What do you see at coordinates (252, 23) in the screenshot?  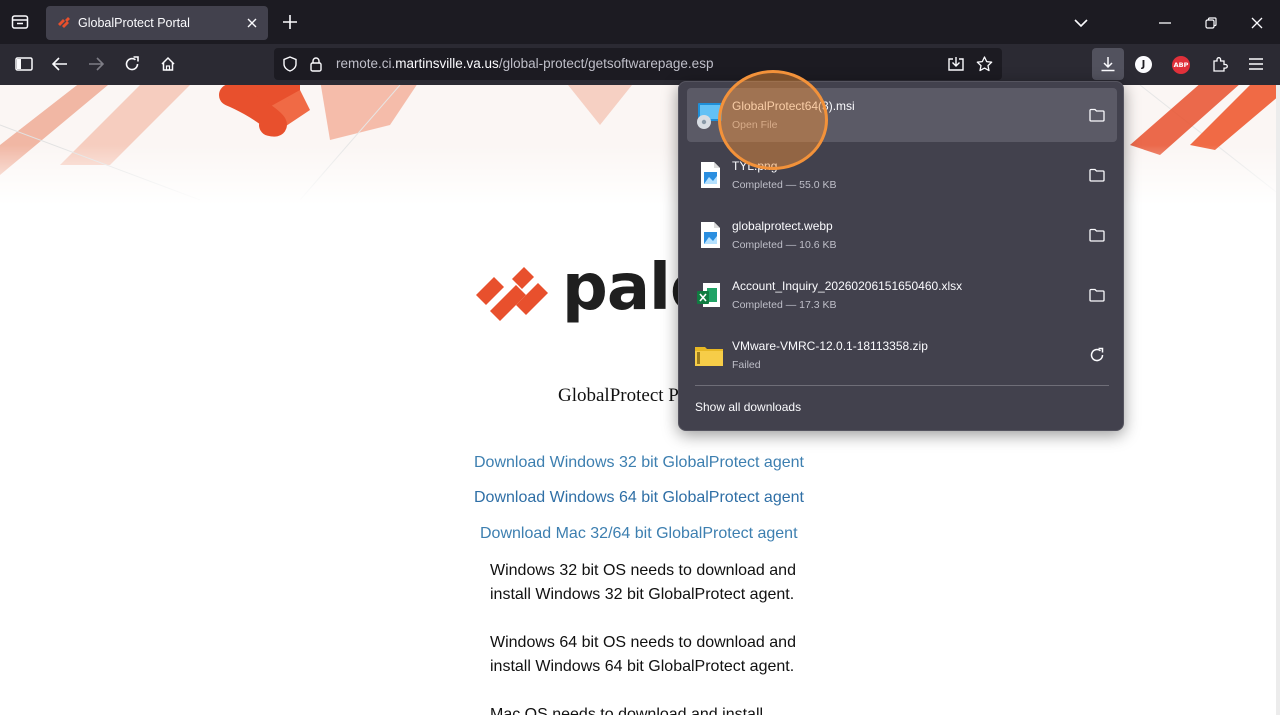 I see `close-tab-icon` at bounding box center [252, 23].